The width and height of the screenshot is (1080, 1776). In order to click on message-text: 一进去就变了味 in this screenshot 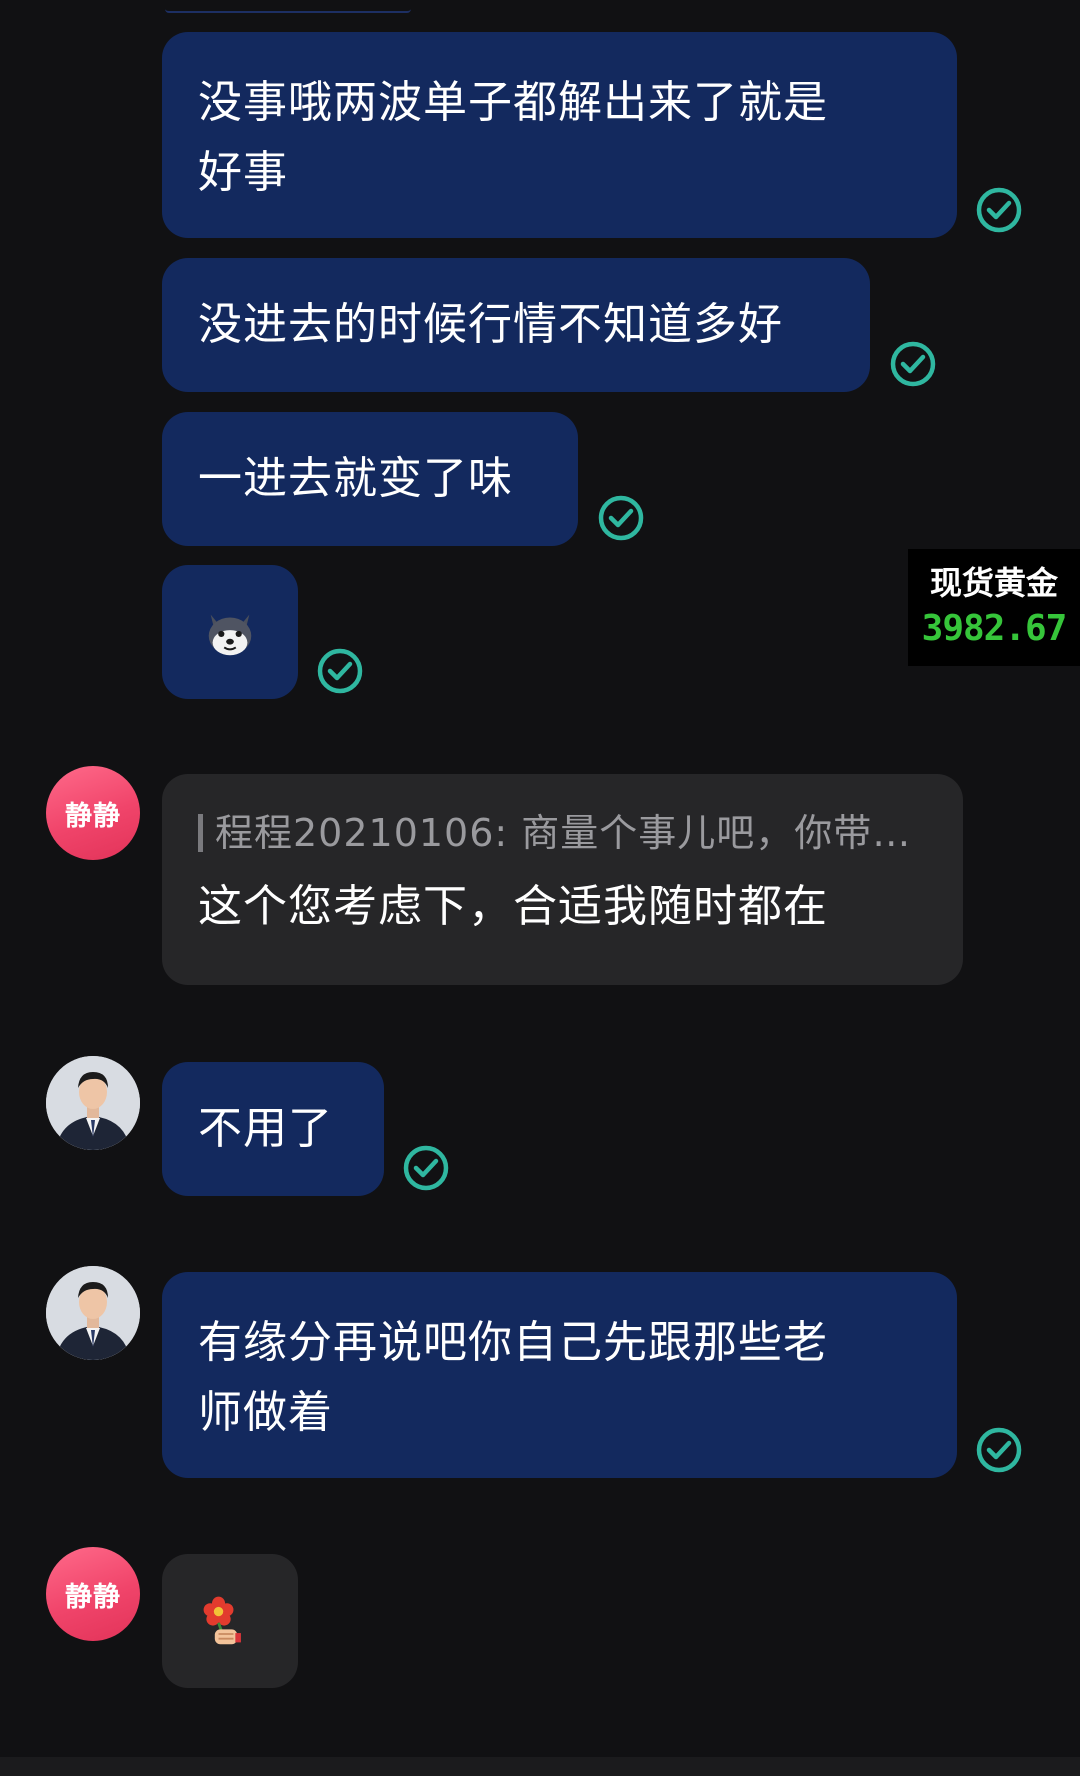, I will do `click(355, 478)`.